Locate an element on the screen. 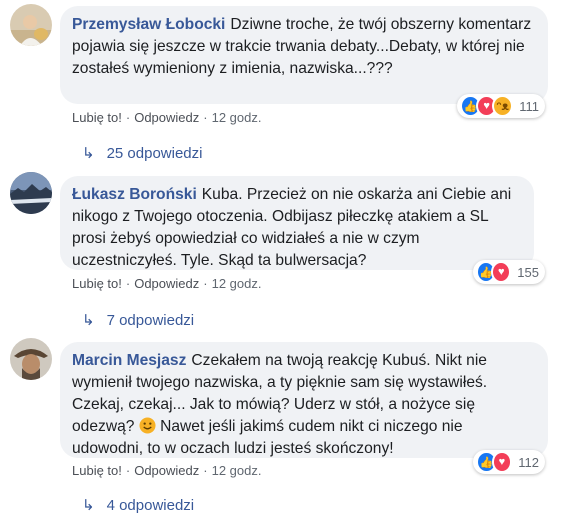 The width and height of the screenshot is (588, 524). reaction-summary: 👍 ♥ 112 is located at coordinates (509, 462).